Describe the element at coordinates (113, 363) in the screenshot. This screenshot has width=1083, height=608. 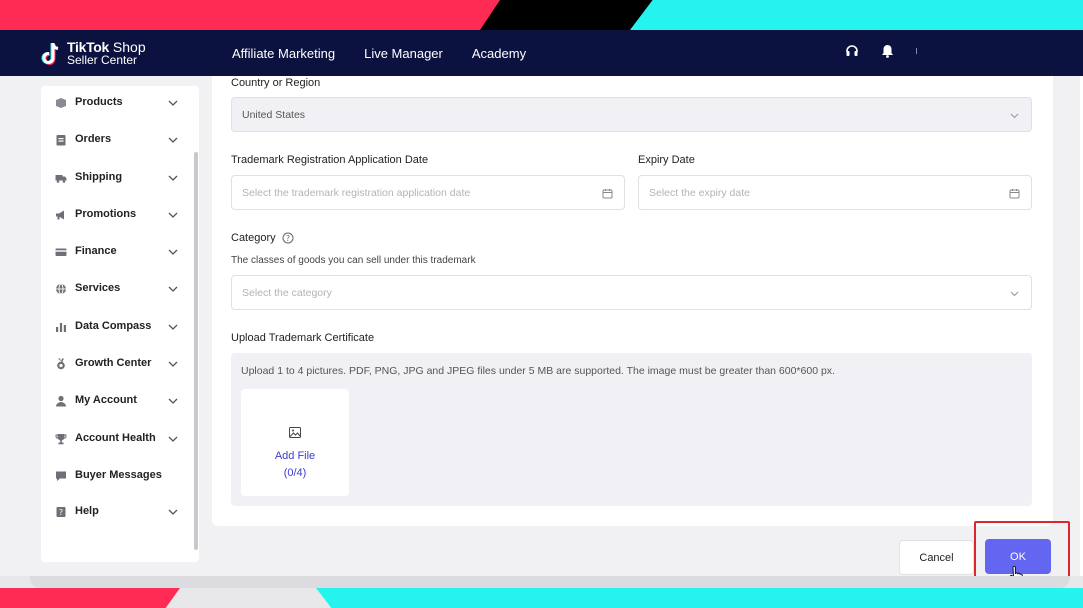
I see `sidebar-item-label: Growth Center` at that location.